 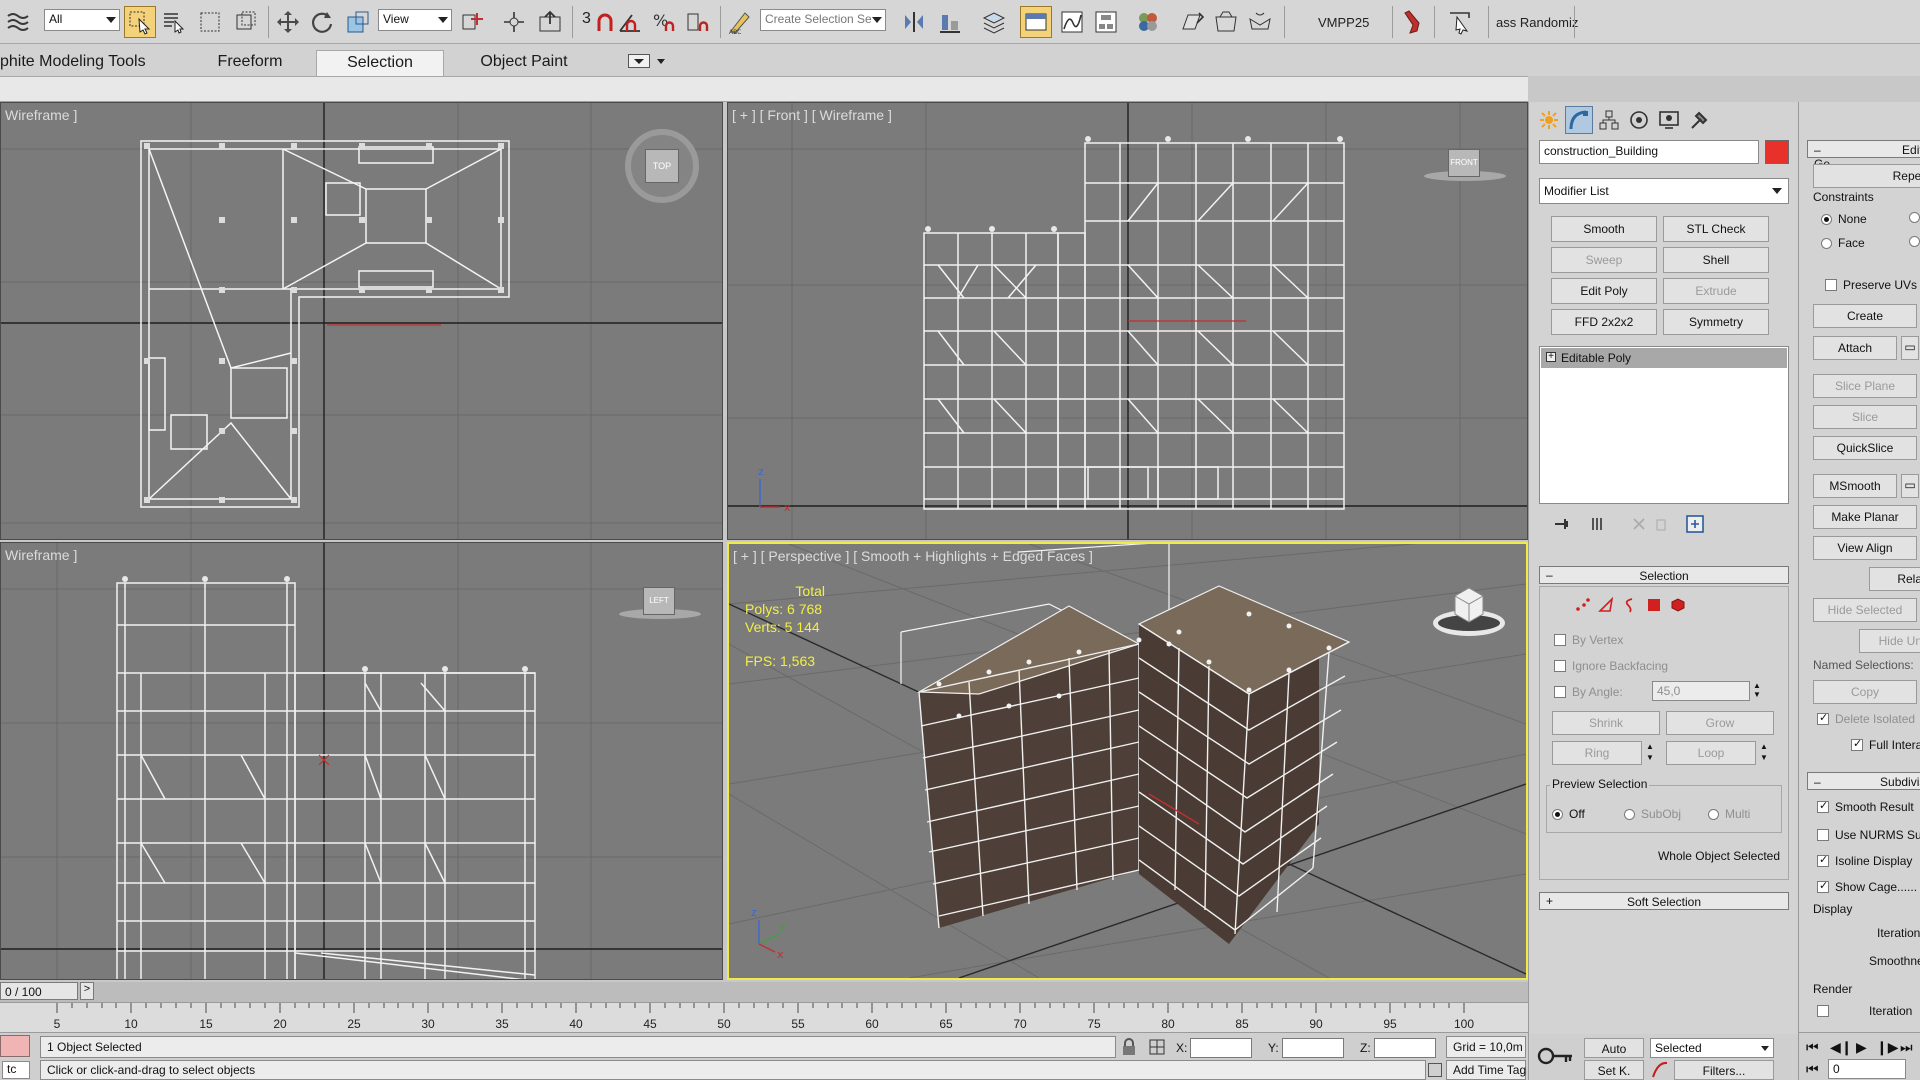 I want to click on object-name-field: construction_Building, so click(x=1649, y=152).